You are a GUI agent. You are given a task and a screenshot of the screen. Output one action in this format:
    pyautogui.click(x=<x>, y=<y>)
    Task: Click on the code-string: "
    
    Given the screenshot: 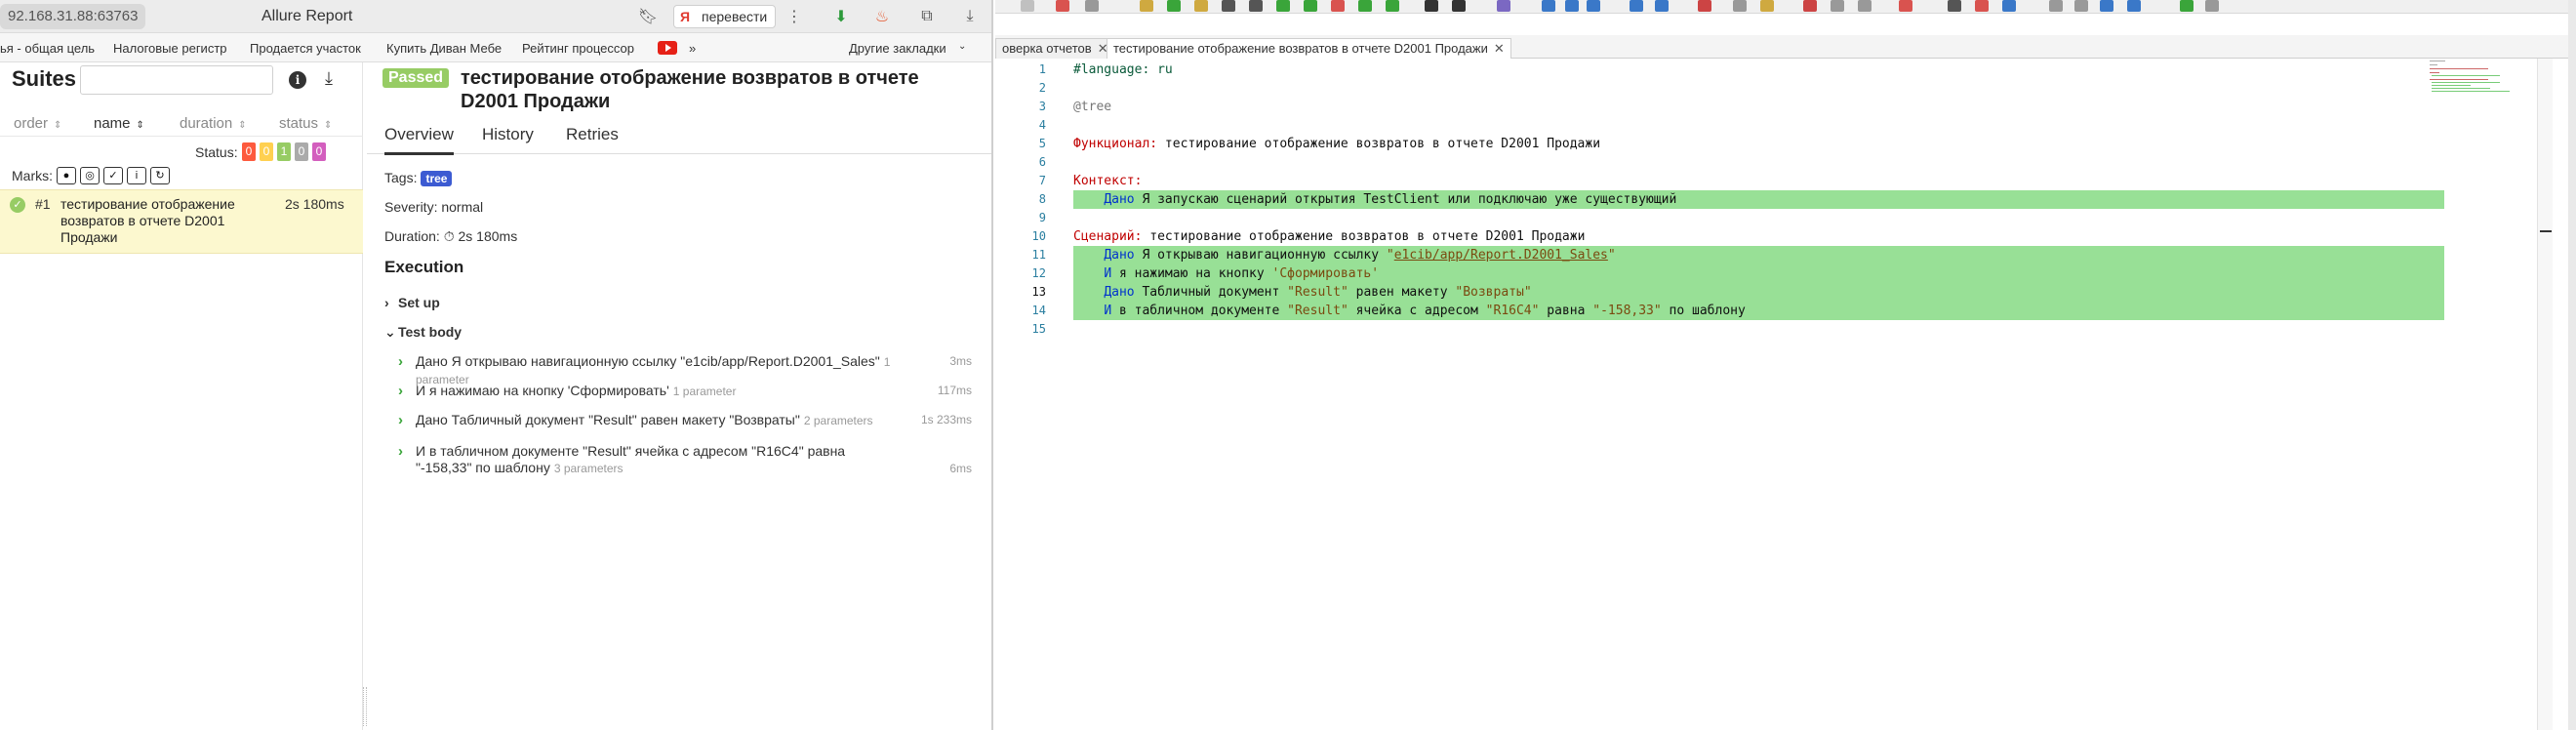 What is the action you would take?
    pyautogui.click(x=1390, y=256)
    